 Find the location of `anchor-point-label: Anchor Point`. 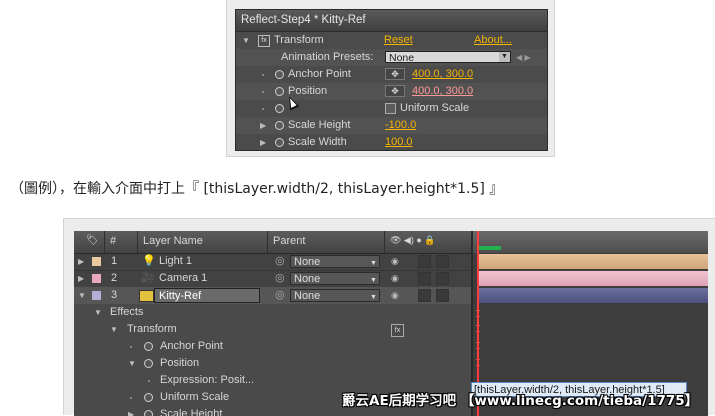

anchor-point-label: Anchor Point is located at coordinates (319, 74).